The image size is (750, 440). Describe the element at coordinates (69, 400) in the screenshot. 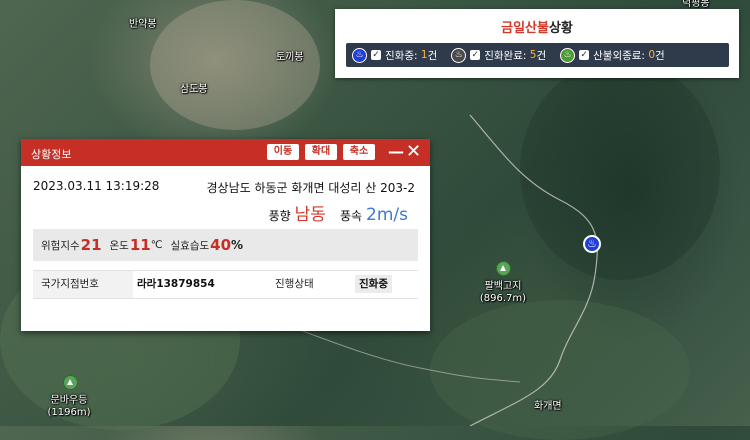

I see `peak-name: 문바우등` at that location.